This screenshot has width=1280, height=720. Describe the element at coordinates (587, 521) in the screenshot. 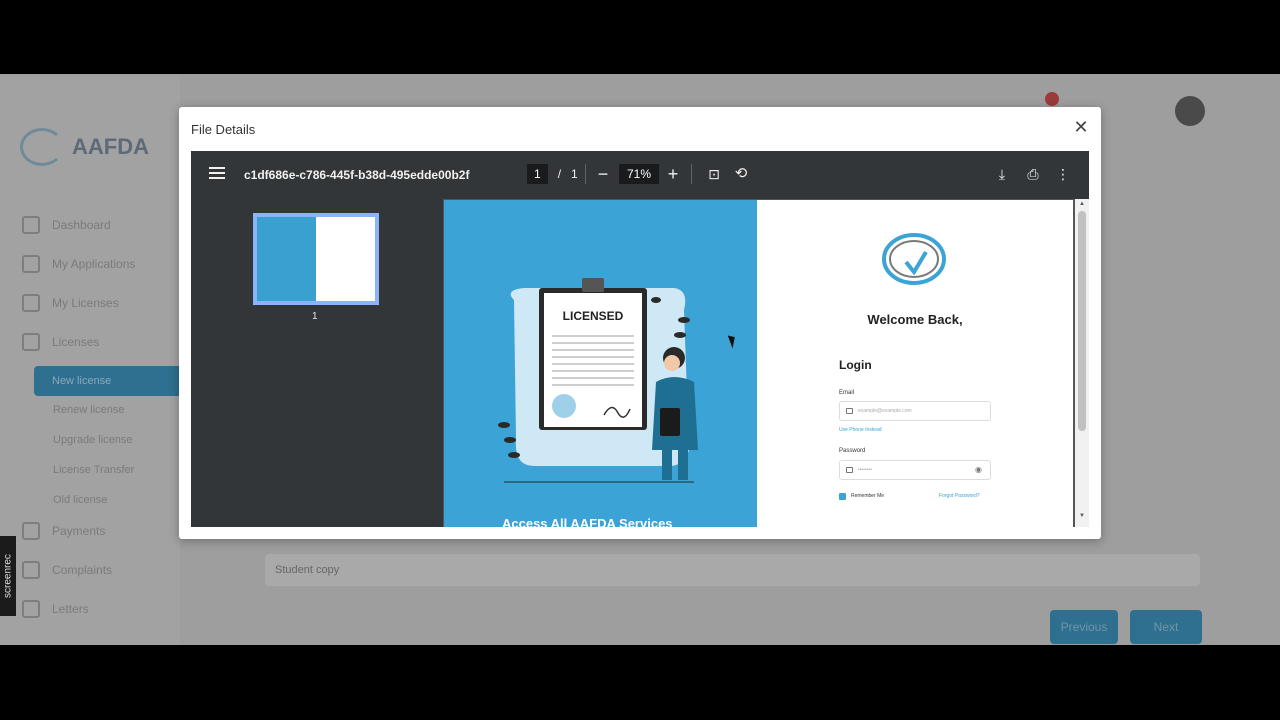

I see `access-services-text: Access All AAFDA Services` at that location.